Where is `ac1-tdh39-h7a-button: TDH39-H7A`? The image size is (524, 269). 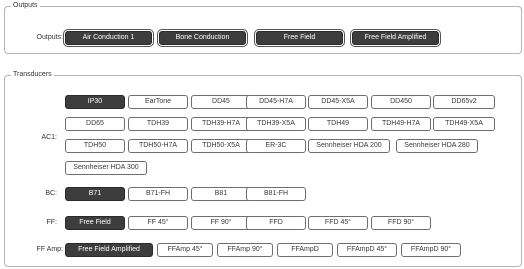
ac1-tdh39-h7a-button: TDH39-H7A is located at coordinates (221, 124).